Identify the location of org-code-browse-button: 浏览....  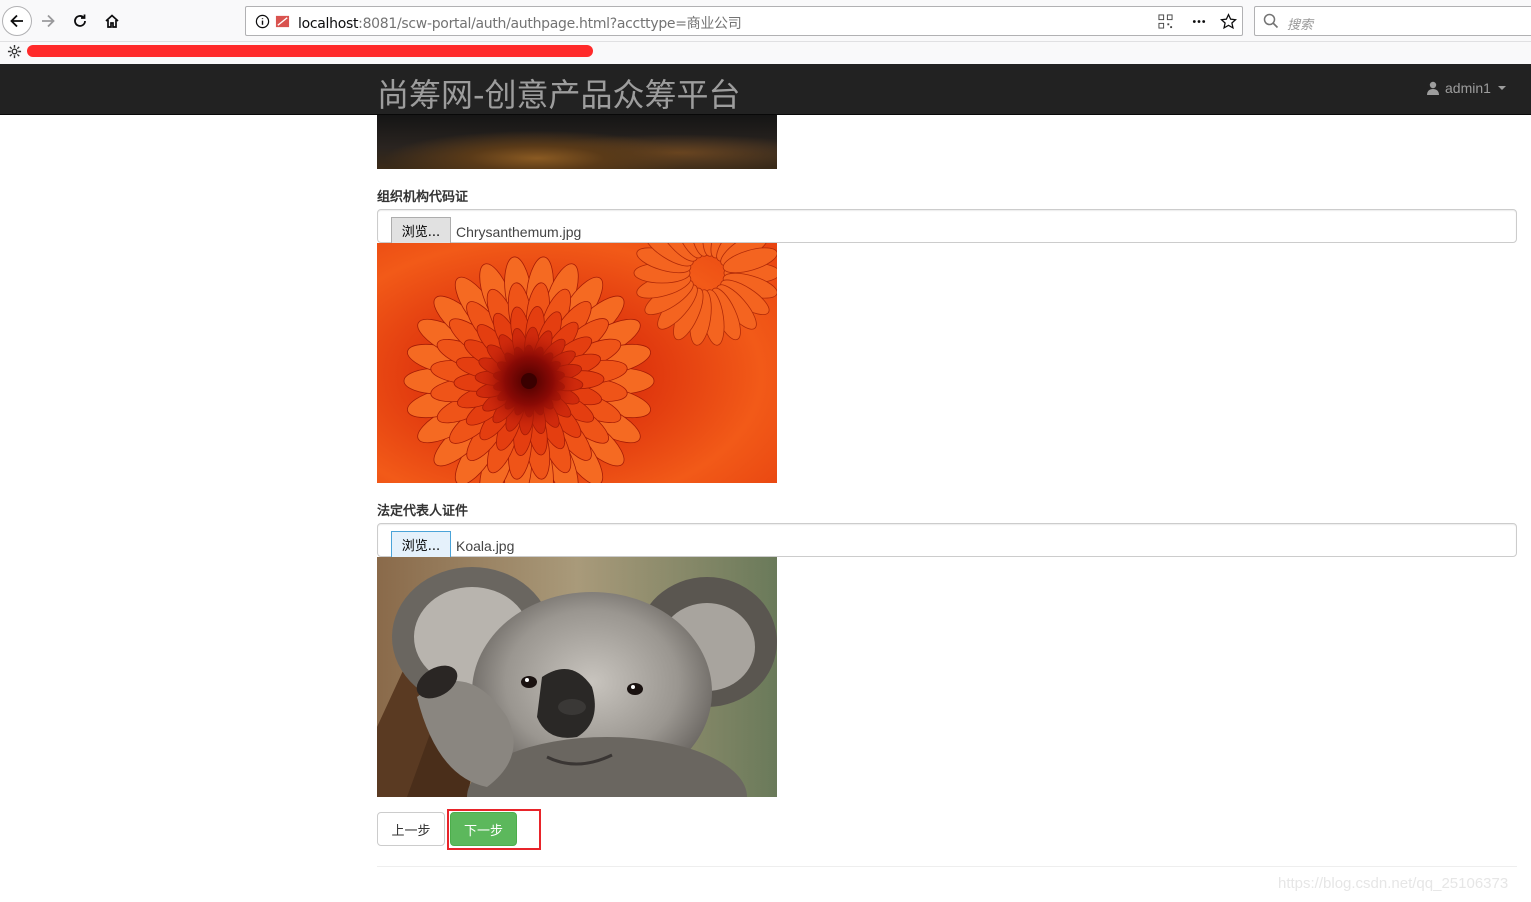
(421, 230).